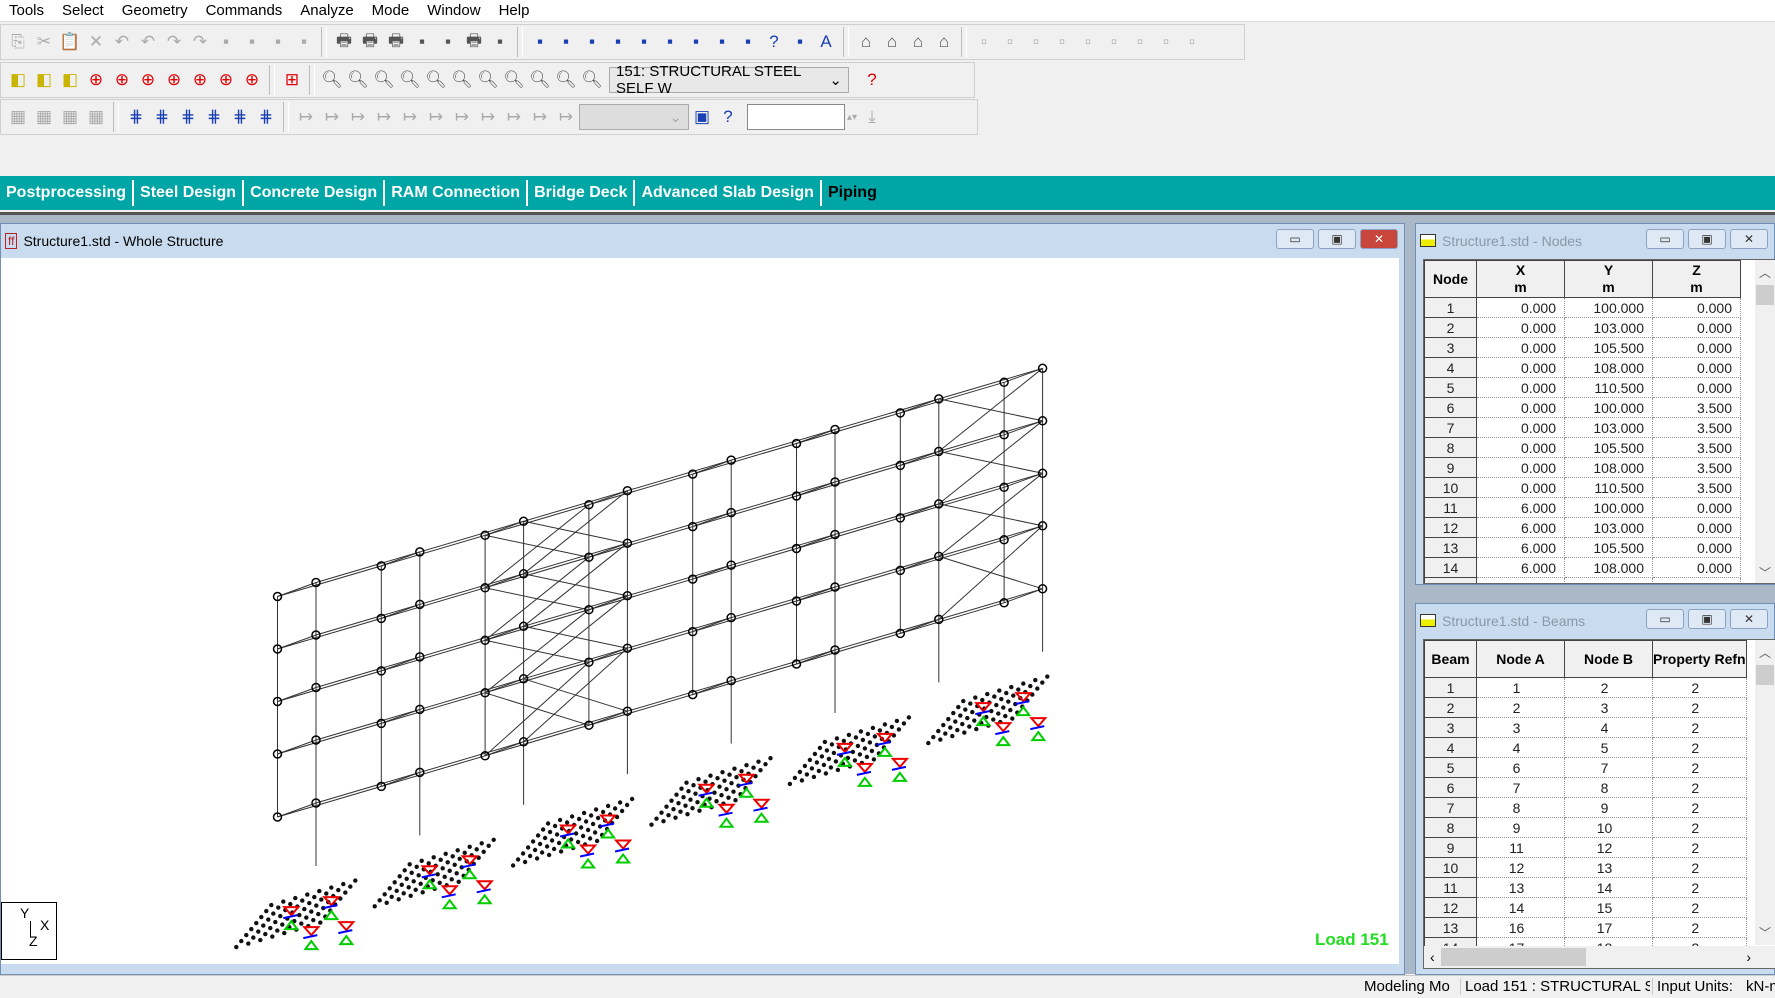  Describe the element at coordinates (396, 42) in the screenshot. I see `print-current-view-icon: 🖶` at that location.